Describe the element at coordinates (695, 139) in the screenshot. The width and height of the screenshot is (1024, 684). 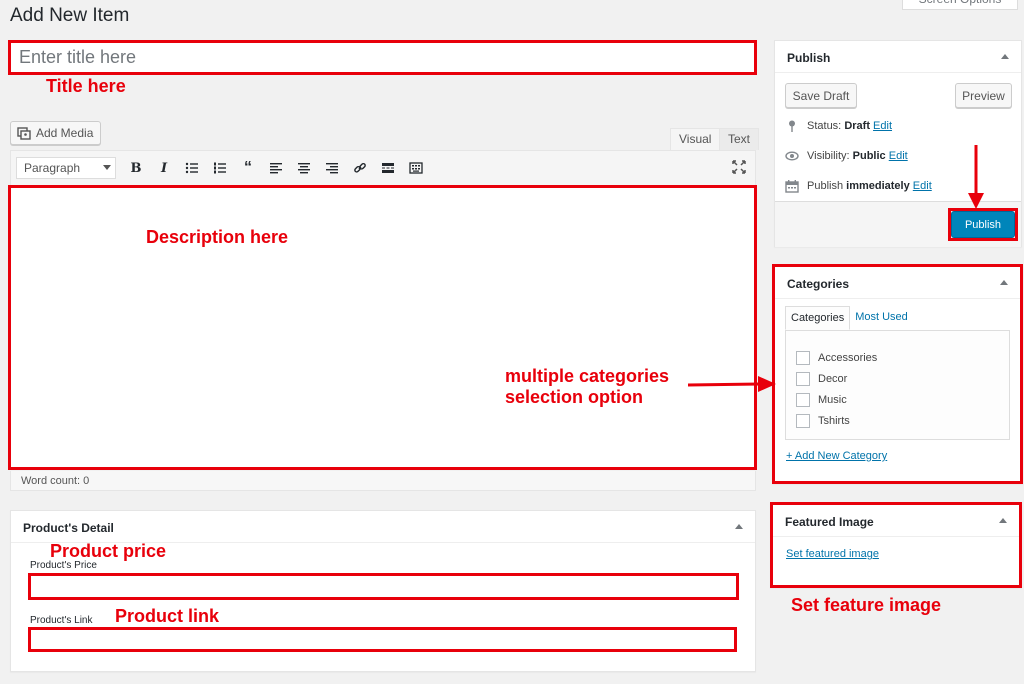
I see `tab-visual: Visual` at that location.